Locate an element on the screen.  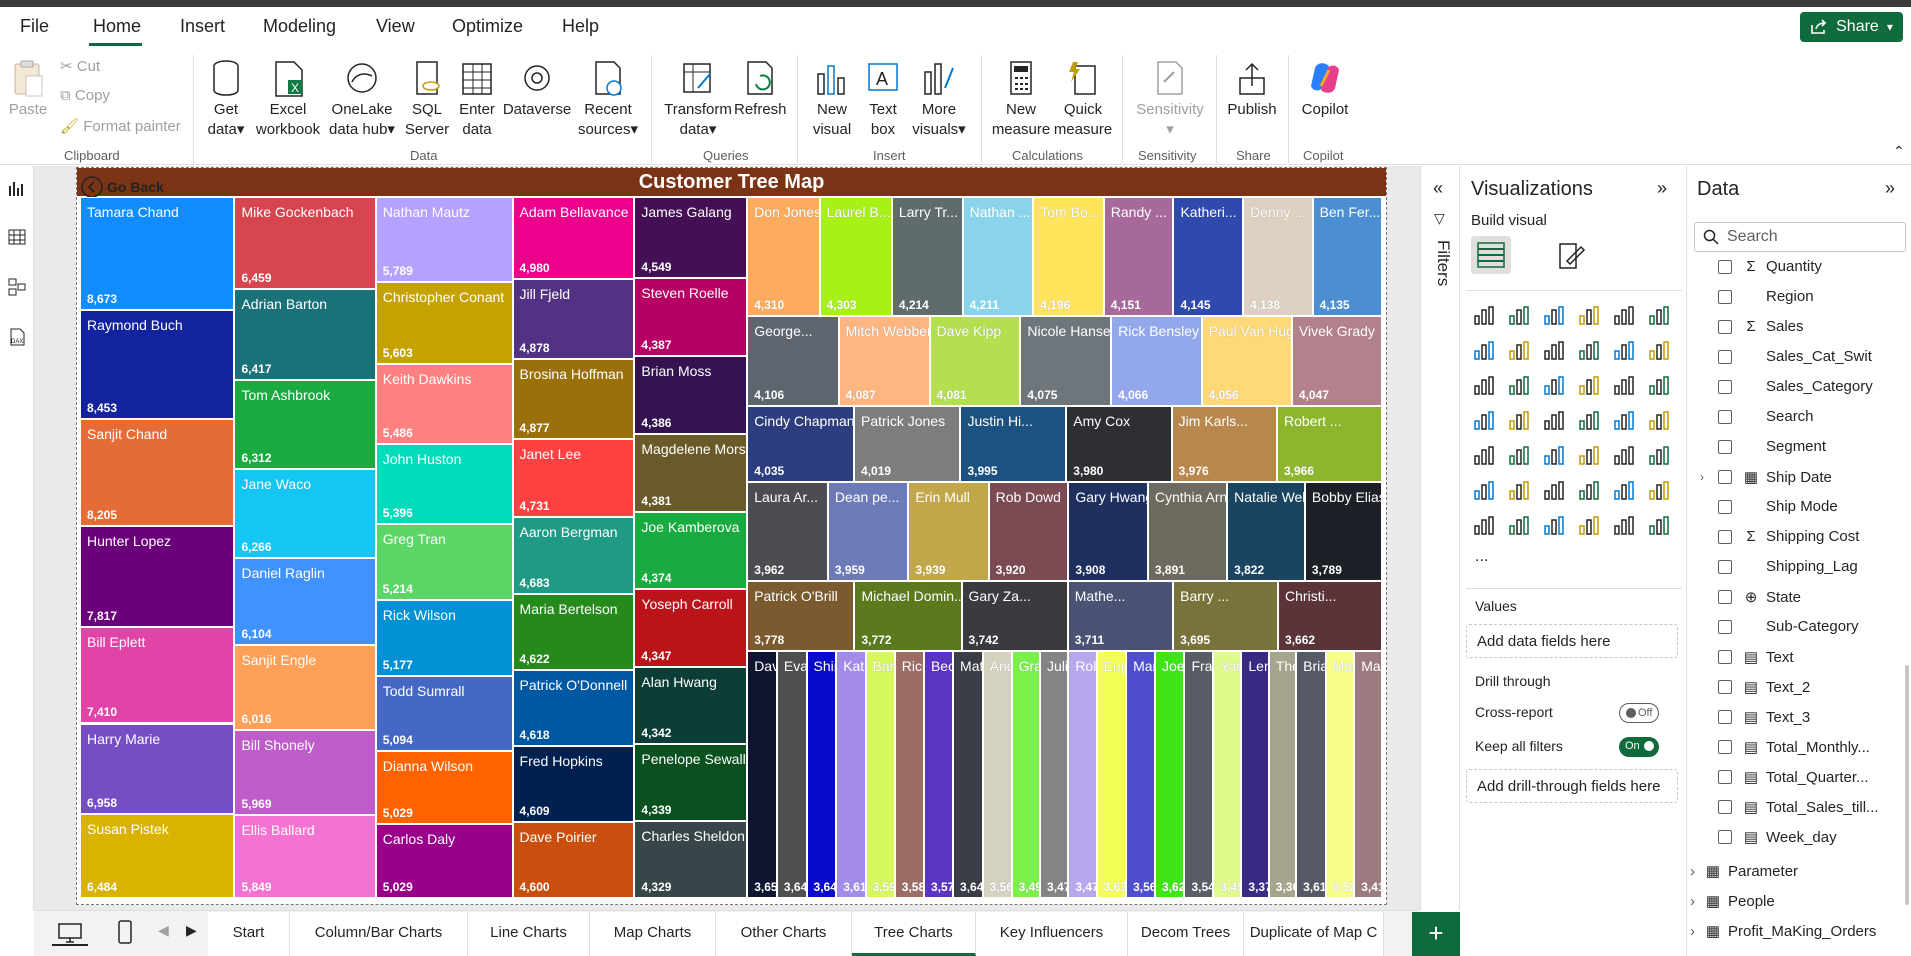
treemap-tile: Natalie Webber 3,822 is located at coordinates (1266, 531).